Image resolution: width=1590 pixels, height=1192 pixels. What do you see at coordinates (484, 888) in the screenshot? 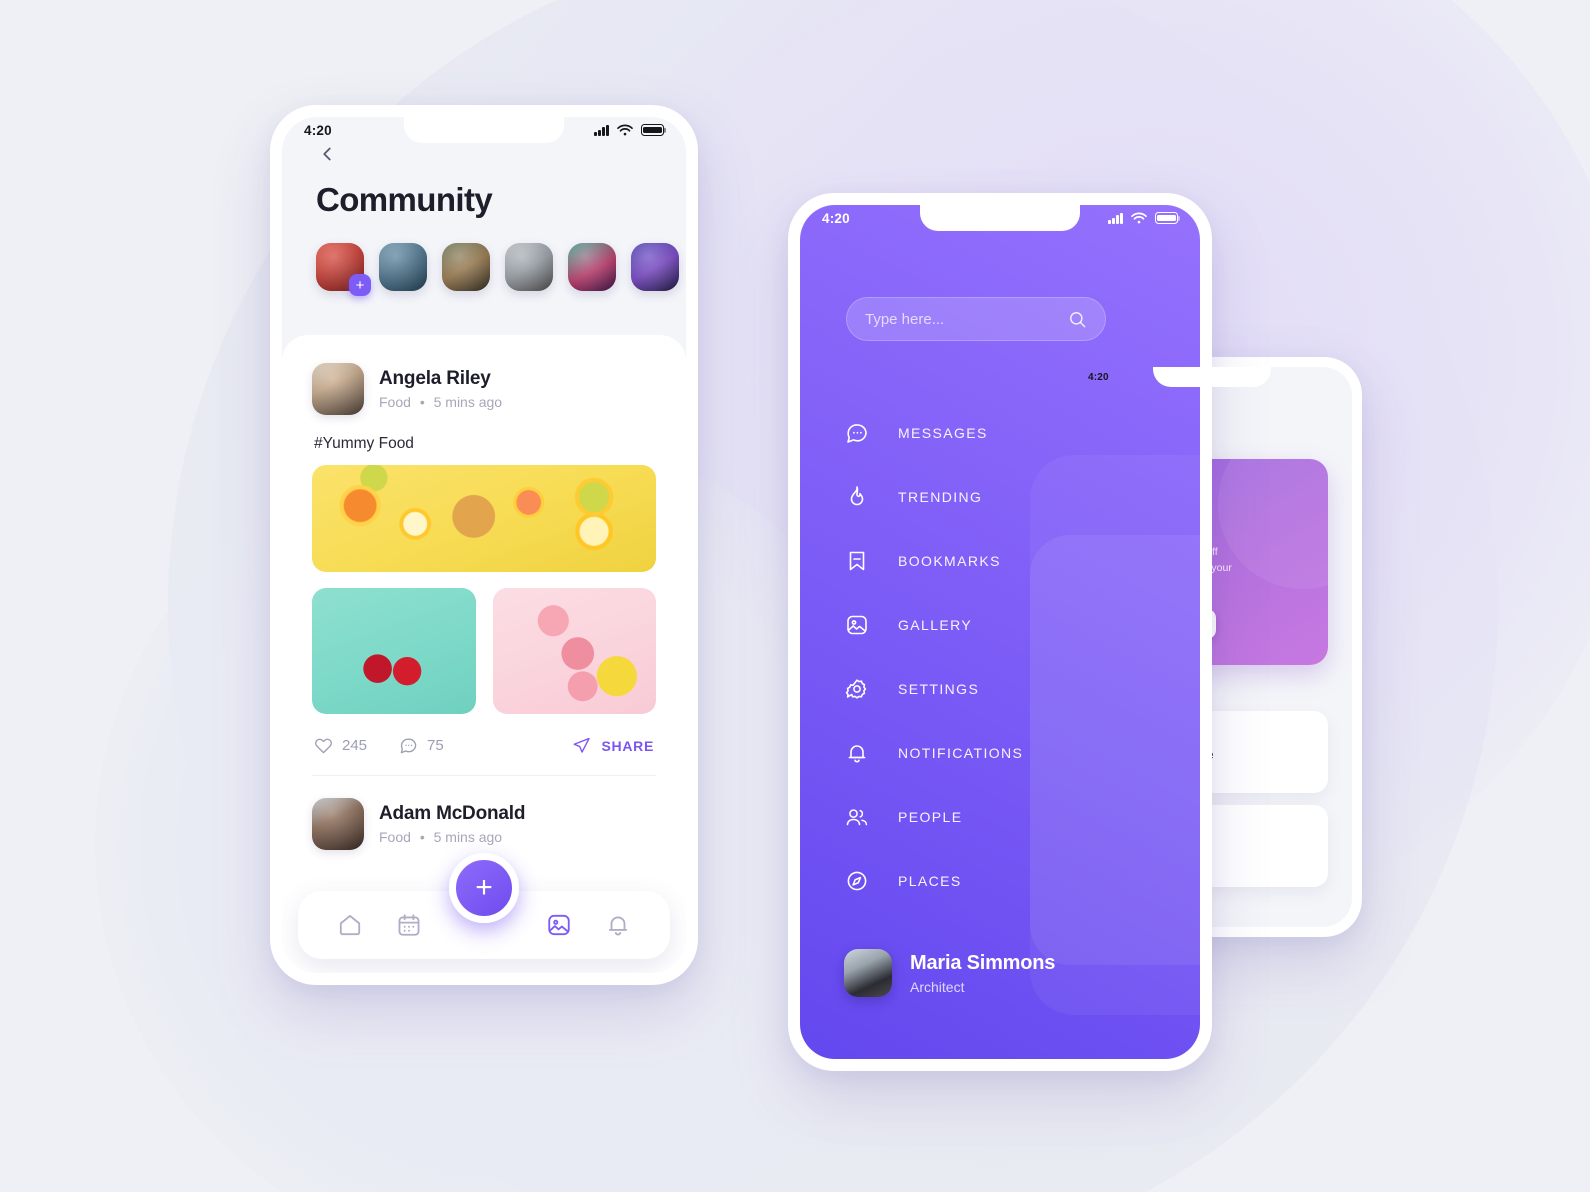
I see `add-post-button: +` at bounding box center [484, 888].